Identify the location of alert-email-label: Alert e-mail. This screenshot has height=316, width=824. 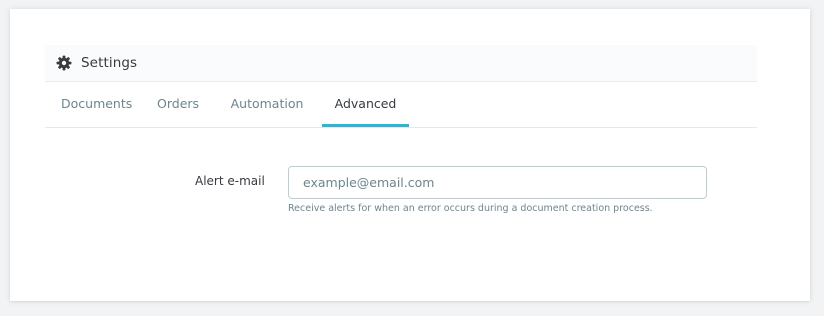
(230, 181).